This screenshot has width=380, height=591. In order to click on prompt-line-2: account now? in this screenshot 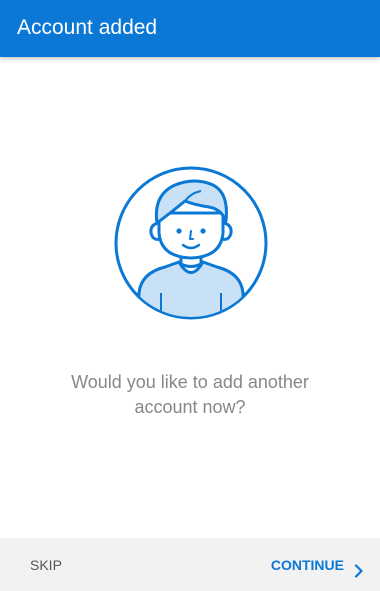, I will do `click(190, 407)`.